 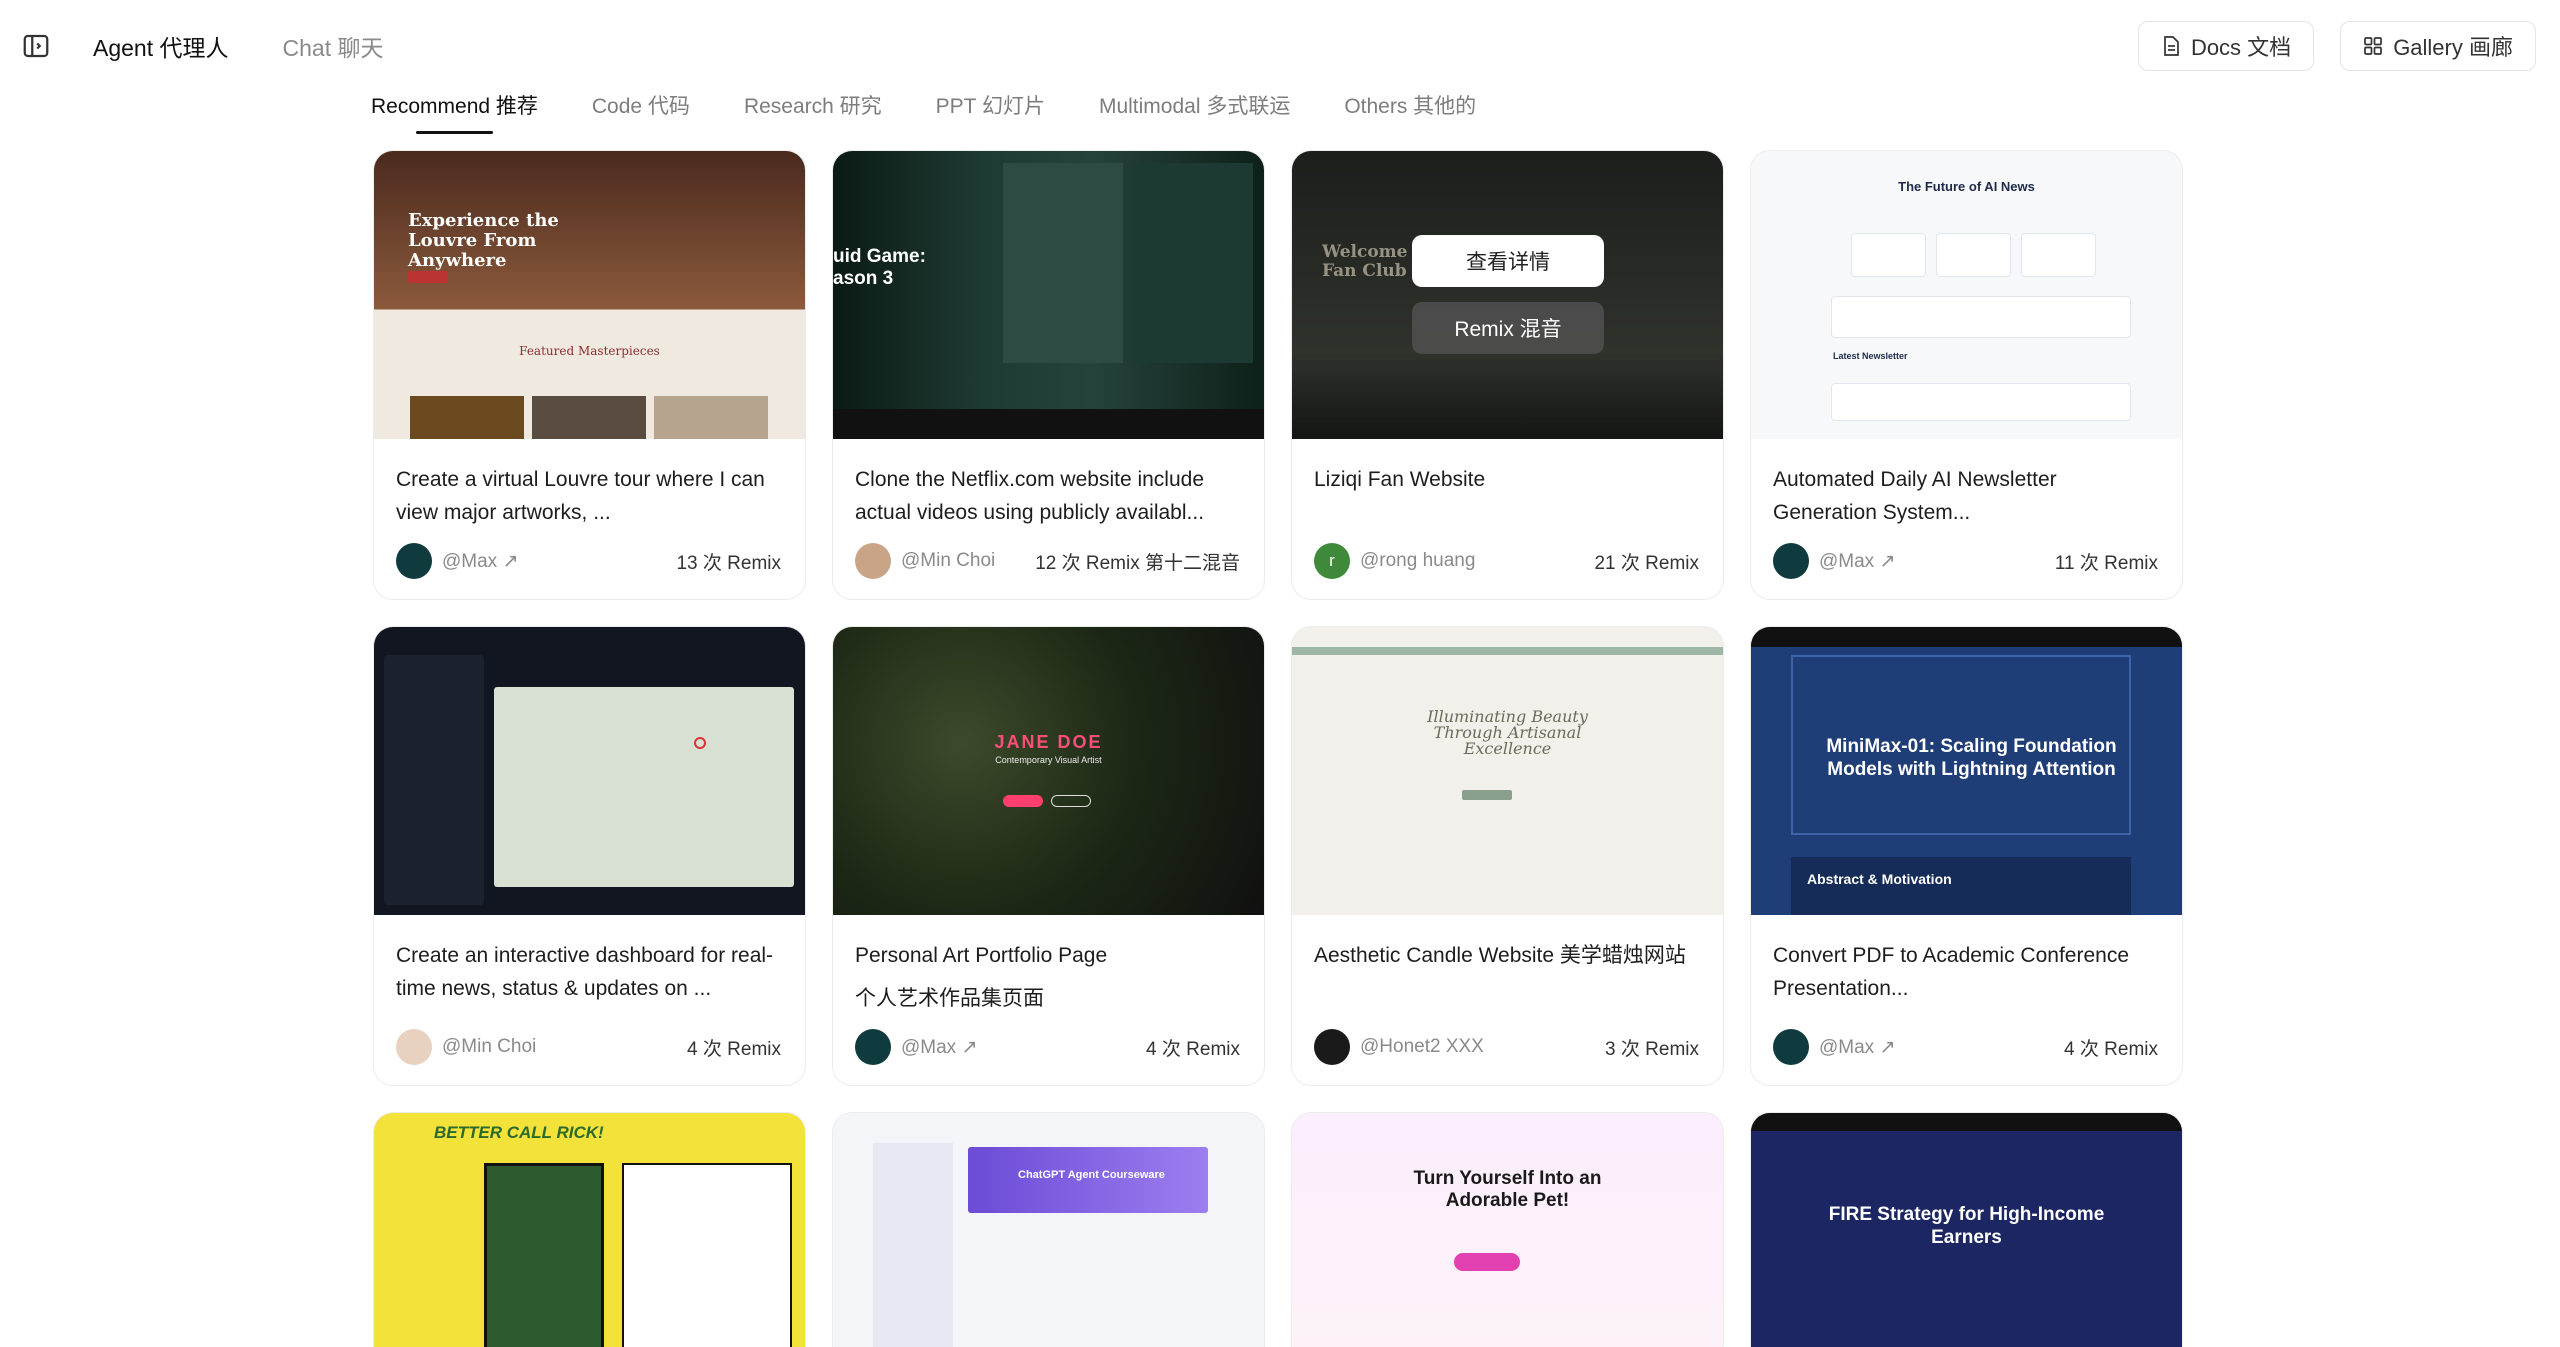 I want to click on thumb-cta-secondary, so click(x=1071, y=801).